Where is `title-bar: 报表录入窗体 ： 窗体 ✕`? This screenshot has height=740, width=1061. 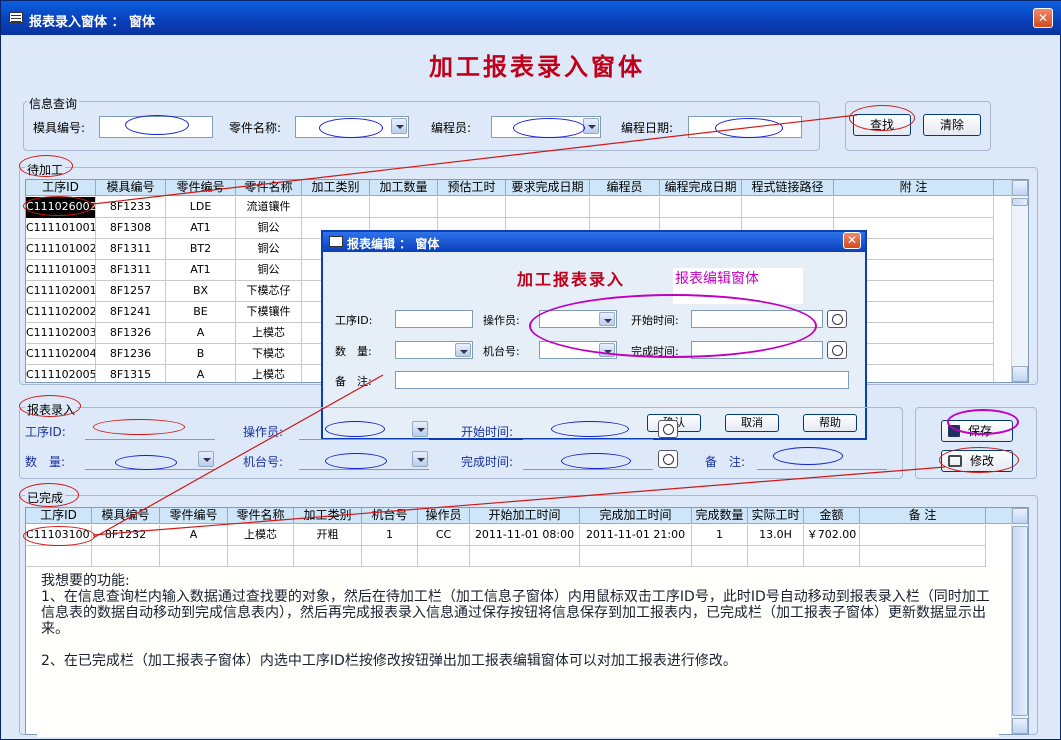 title-bar: 报表录入窗体 ： 窗体 ✕ is located at coordinates (531, 18).